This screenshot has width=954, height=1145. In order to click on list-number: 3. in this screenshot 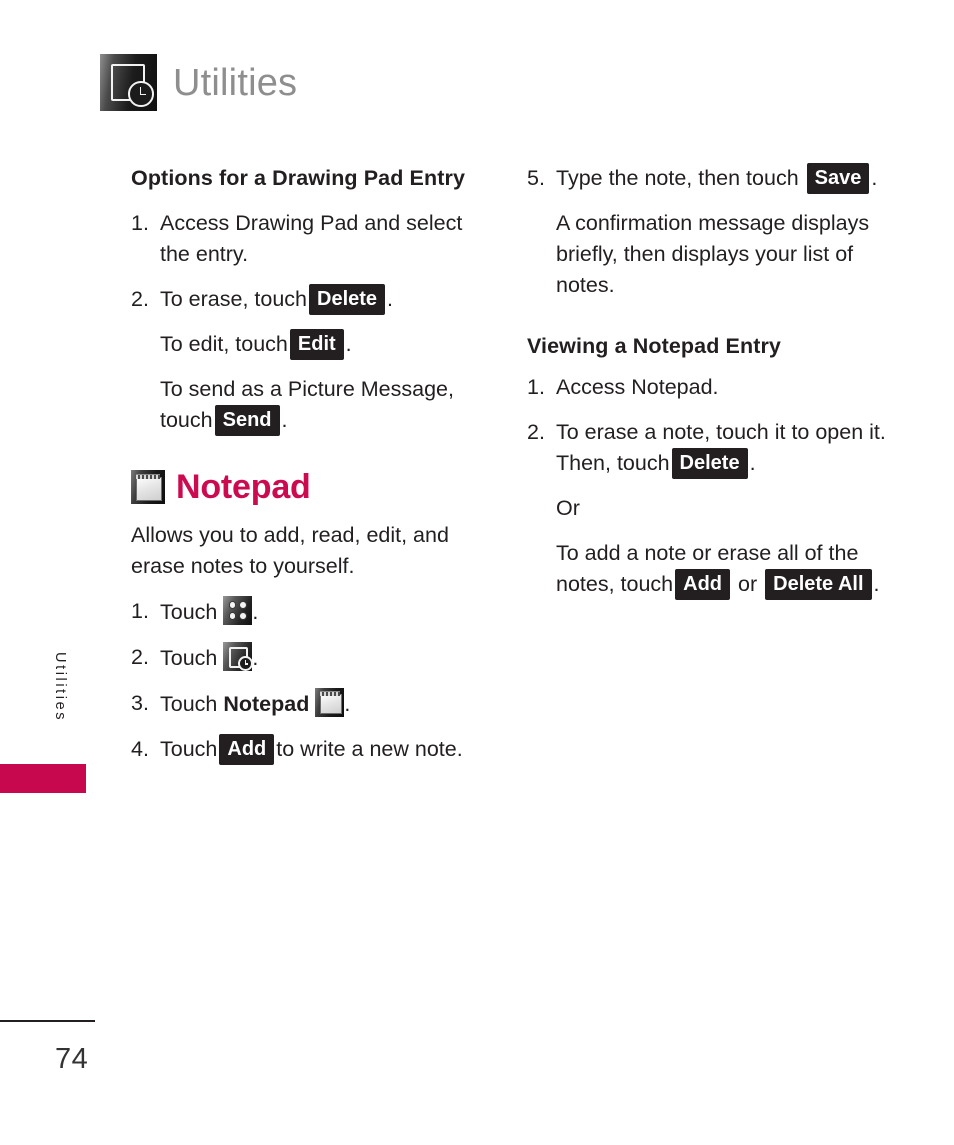, I will do `click(140, 703)`.